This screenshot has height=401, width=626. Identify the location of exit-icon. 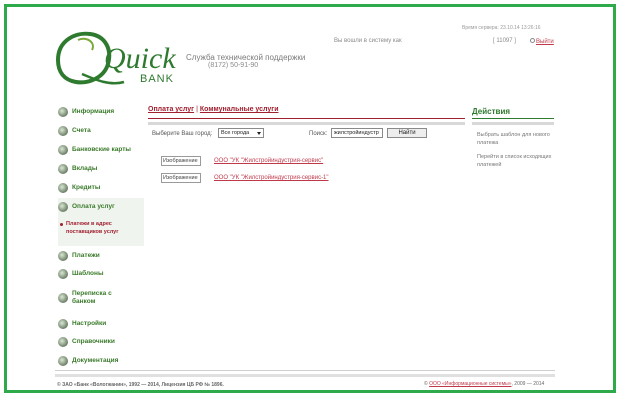
(532, 40).